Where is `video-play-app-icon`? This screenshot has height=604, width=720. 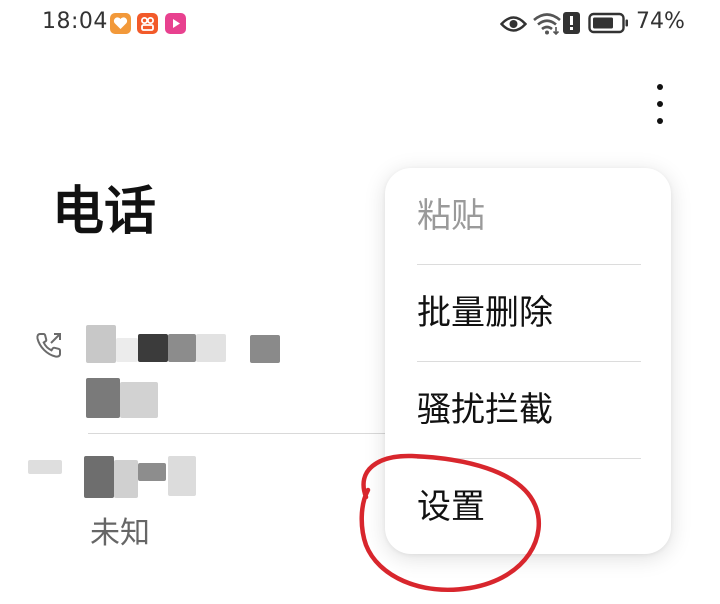 video-play-app-icon is located at coordinates (175, 23).